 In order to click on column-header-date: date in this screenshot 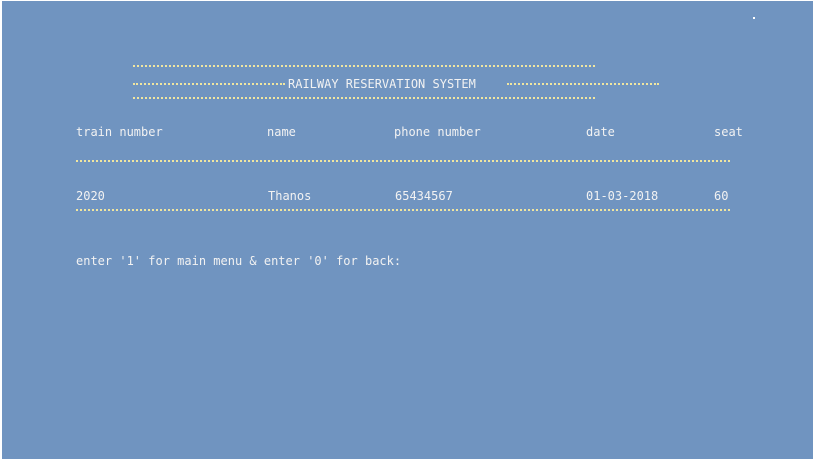, I will do `click(600, 132)`.